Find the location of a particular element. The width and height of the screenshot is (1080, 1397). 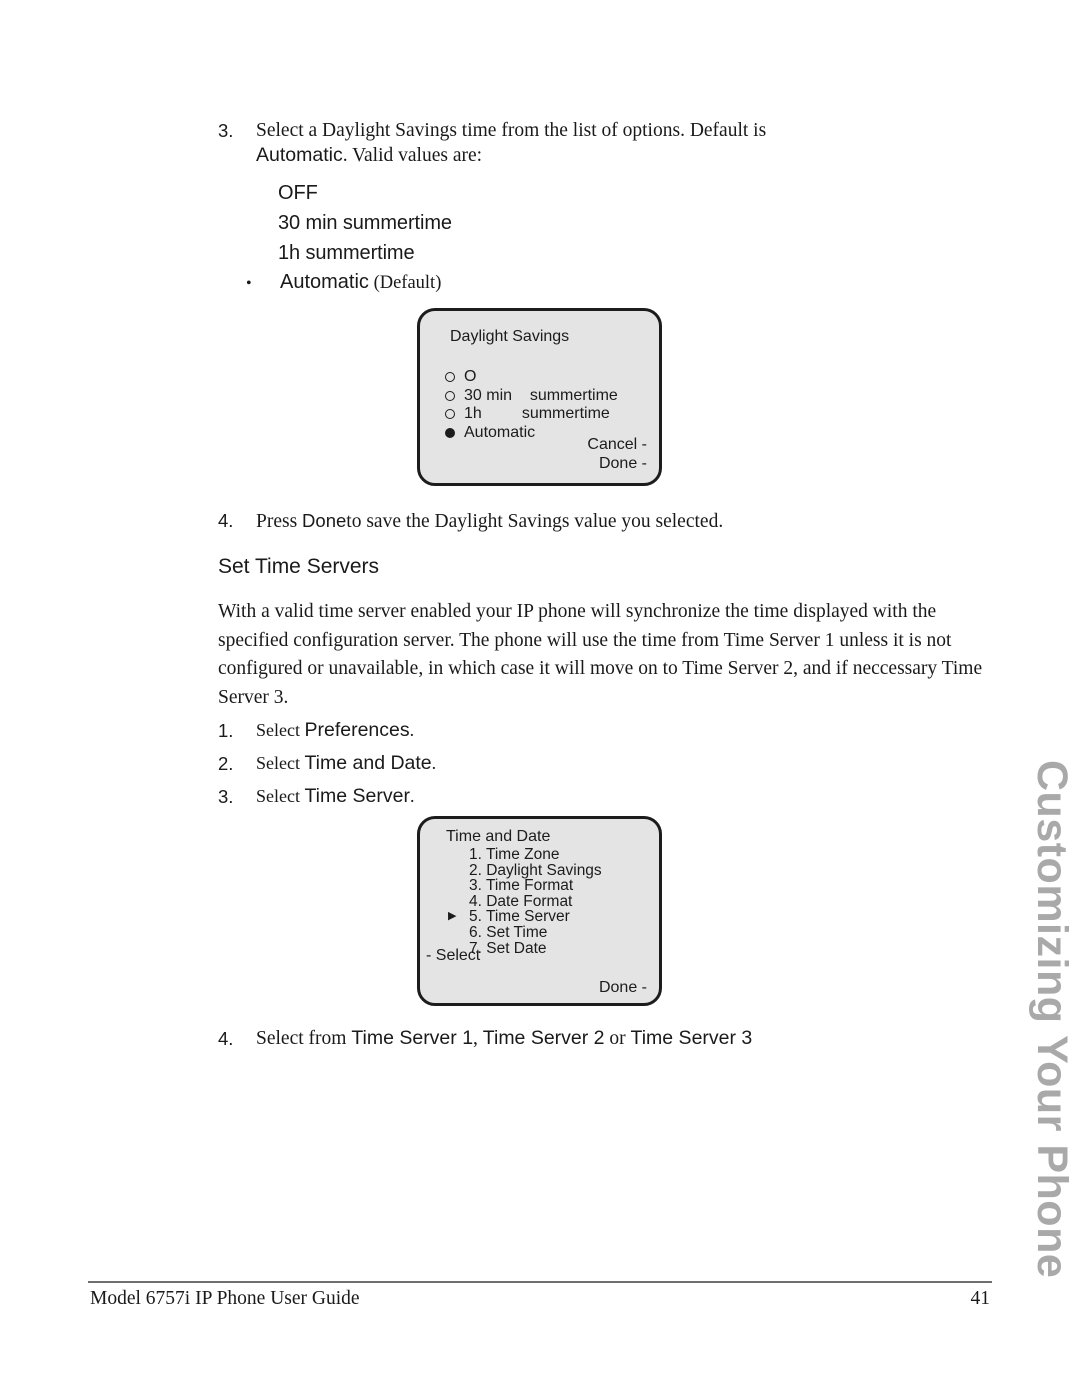

step-3-select-time-server: 3. Select Time Server. is located at coordinates (428, 796).